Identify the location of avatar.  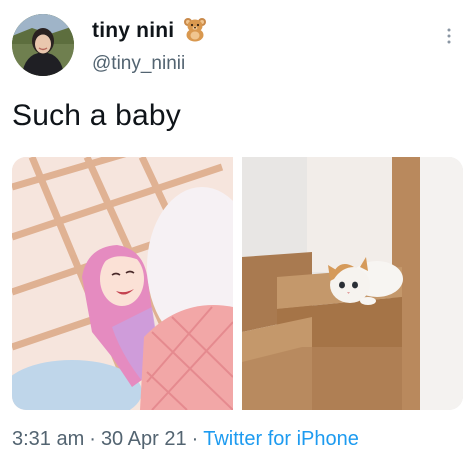
(43, 45).